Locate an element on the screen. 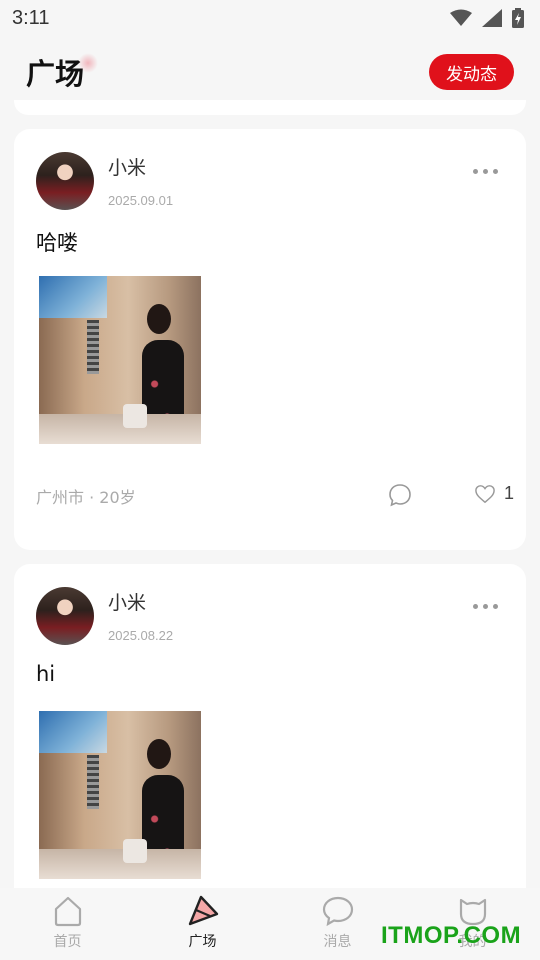  post-text: hi is located at coordinates (46, 674).